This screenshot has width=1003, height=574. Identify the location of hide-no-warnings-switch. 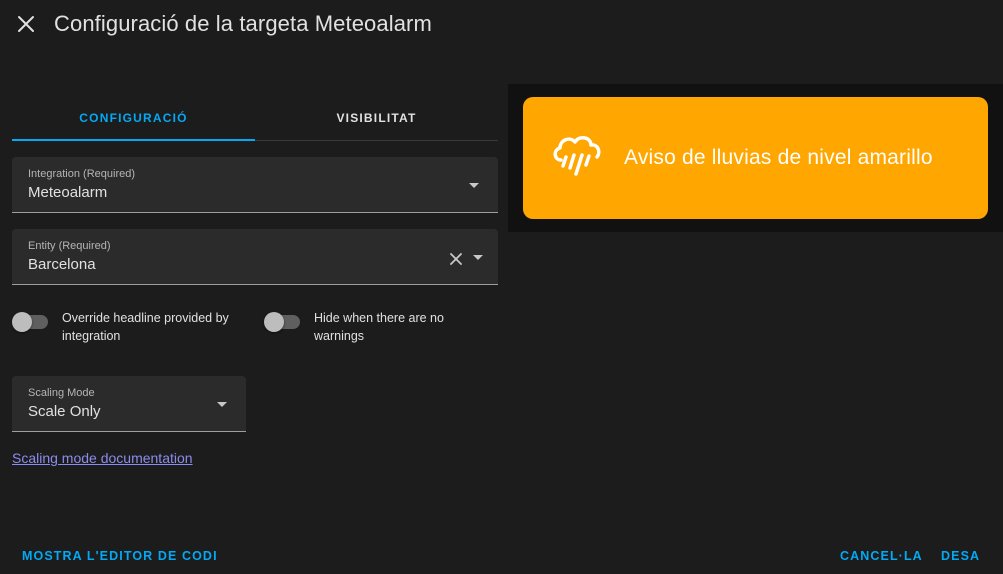
(282, 322).